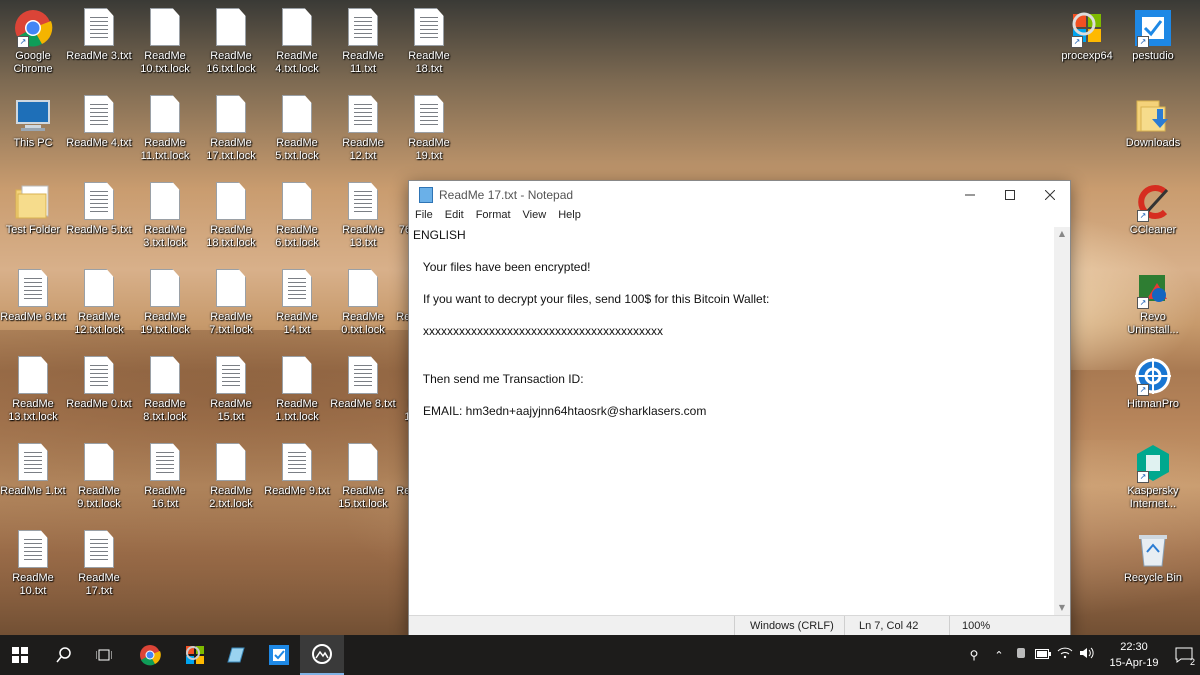 Image resolution: width=1200 pixels, height=675 pixels. I want to click on taskbar-chrome, so click(150, 655).